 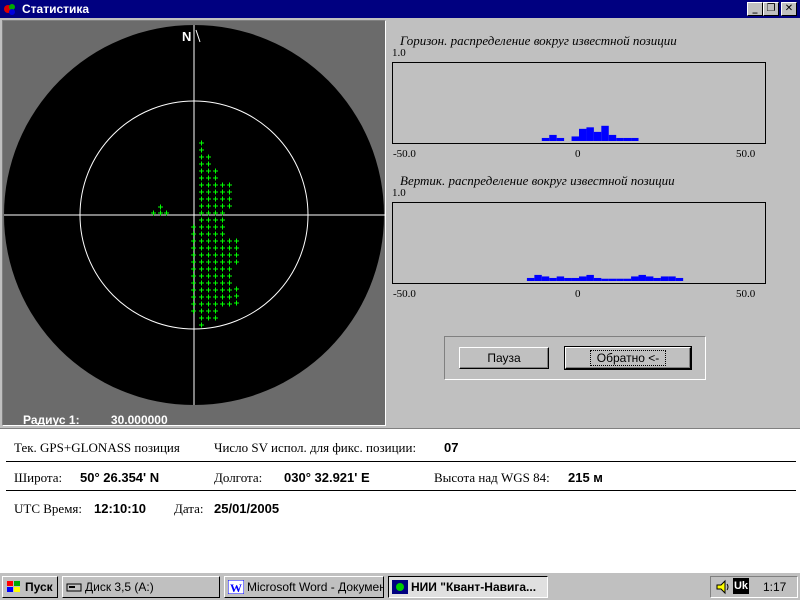 I want to click on date-value: 25/01/2005, so click(x=247, y=508).